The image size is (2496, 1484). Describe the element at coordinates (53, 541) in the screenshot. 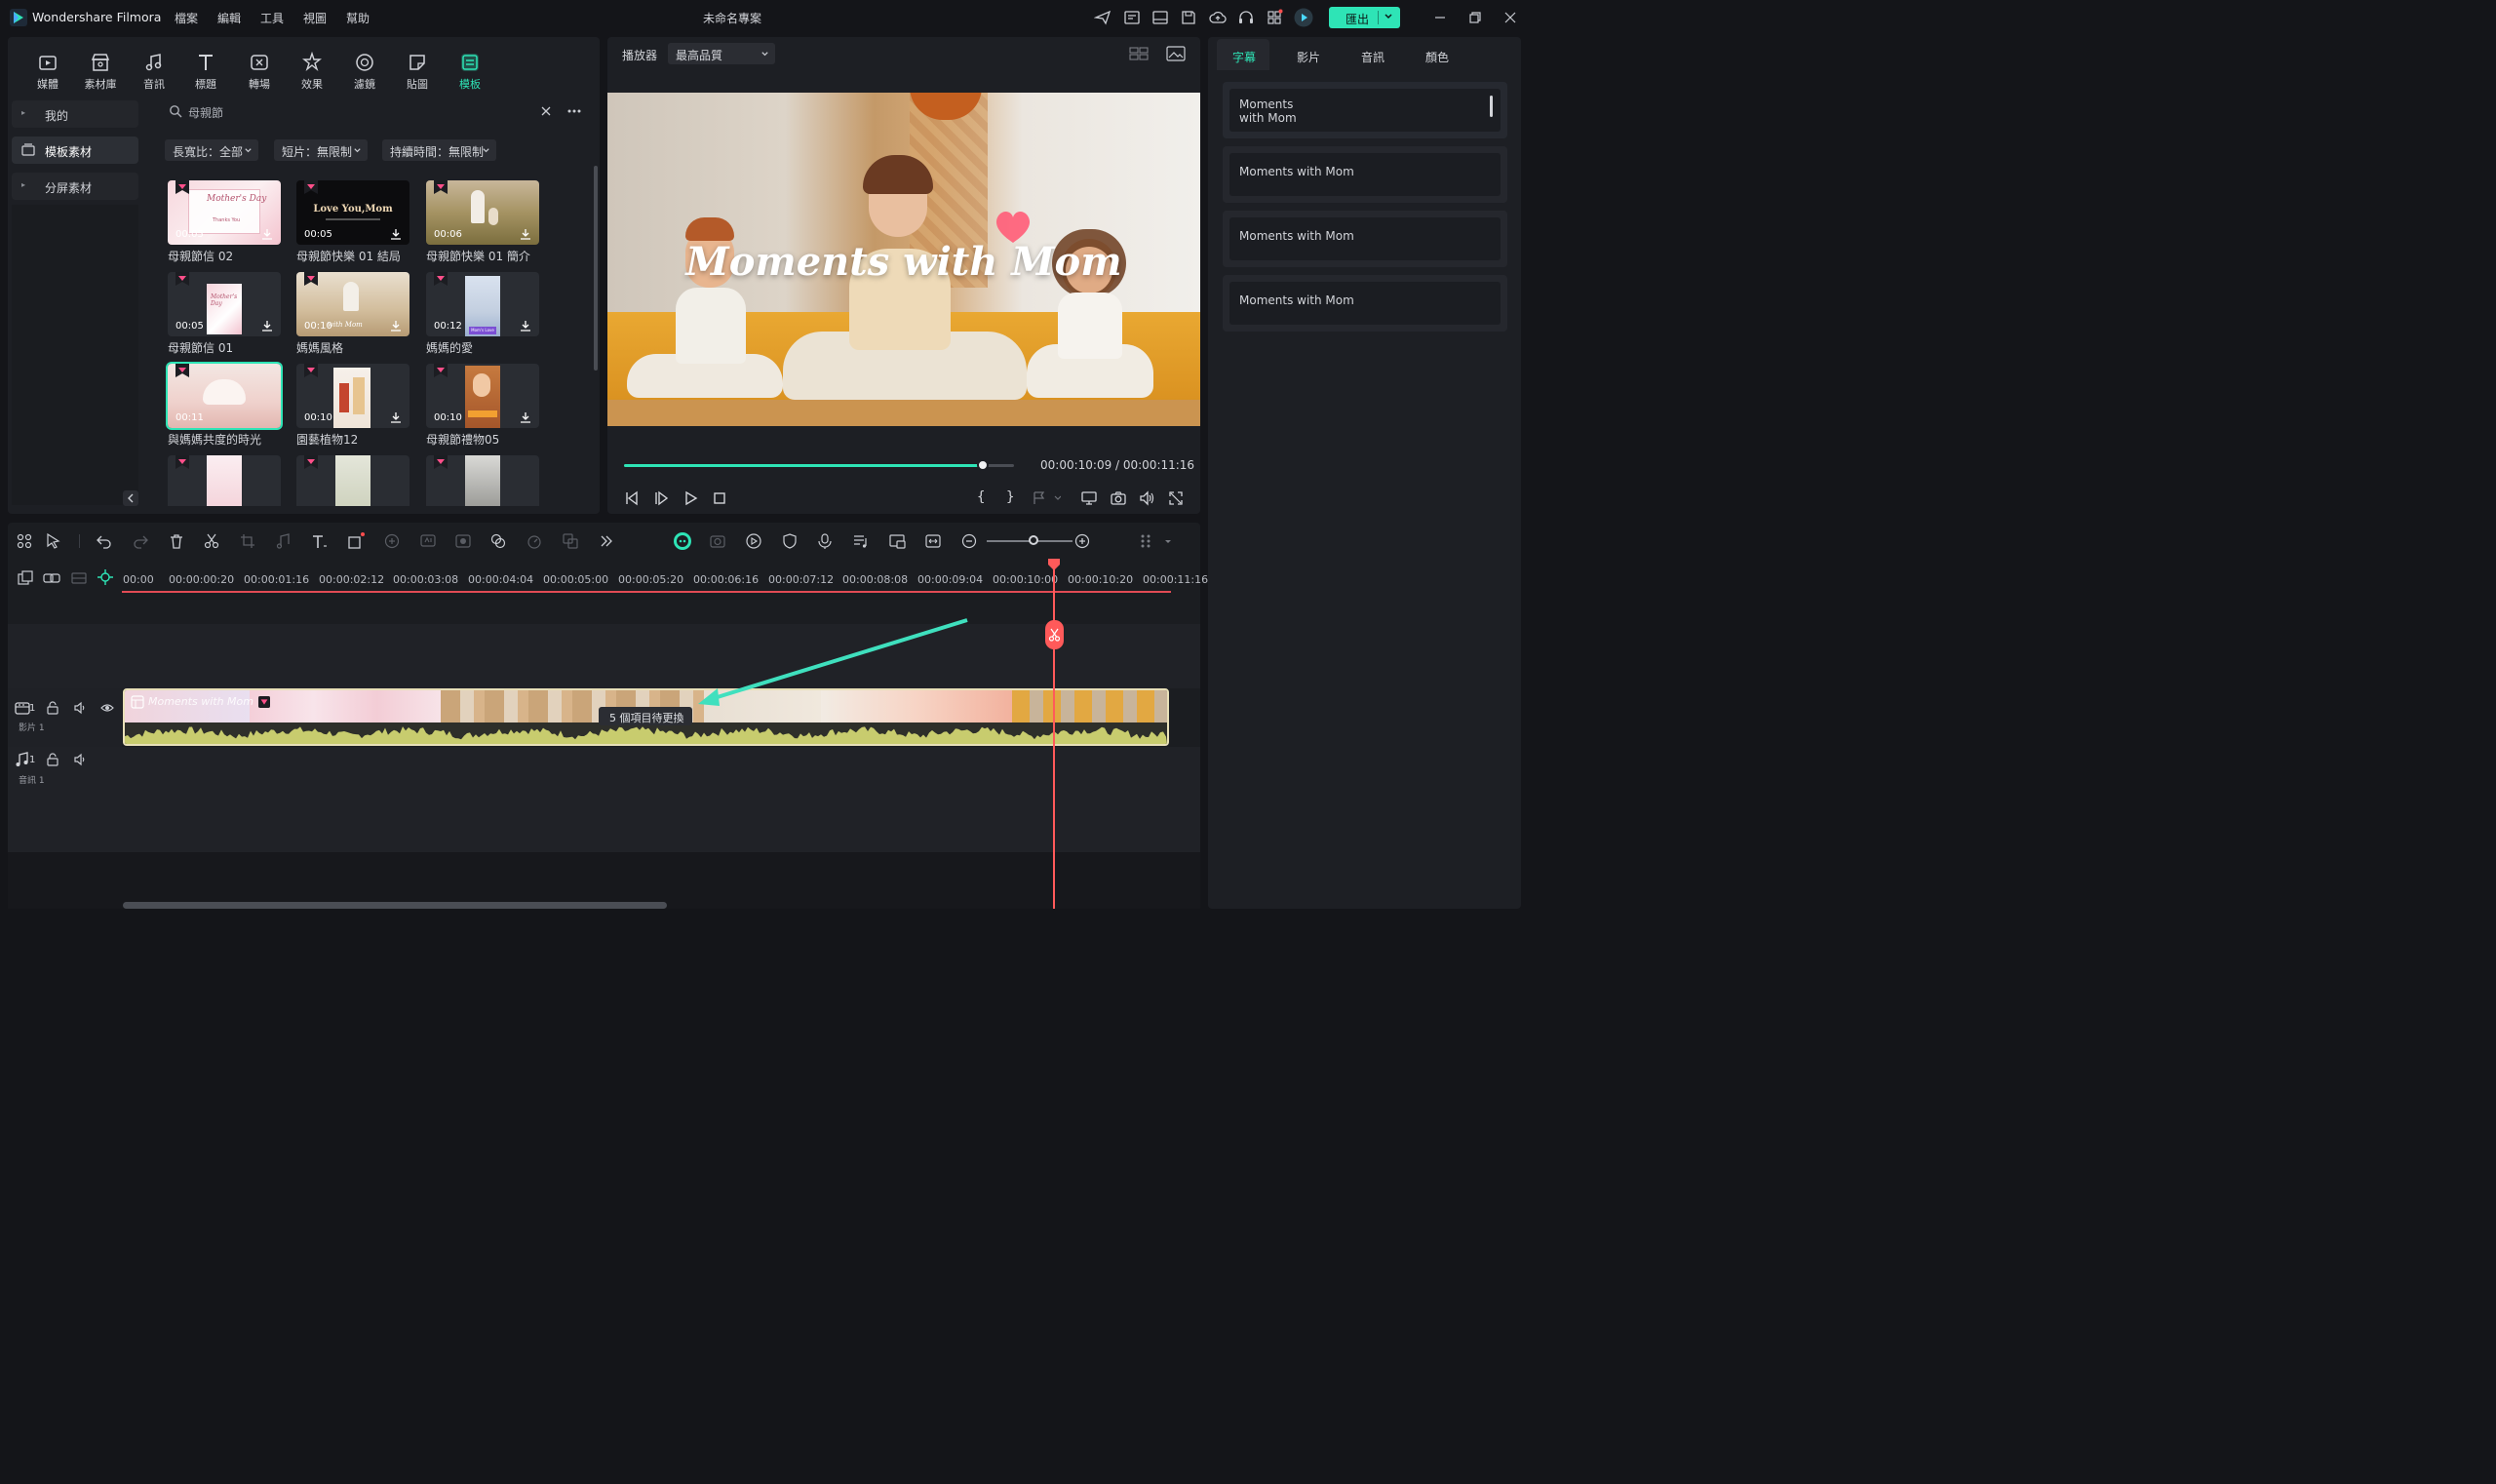

I see `select-cursor-icon` at that location.